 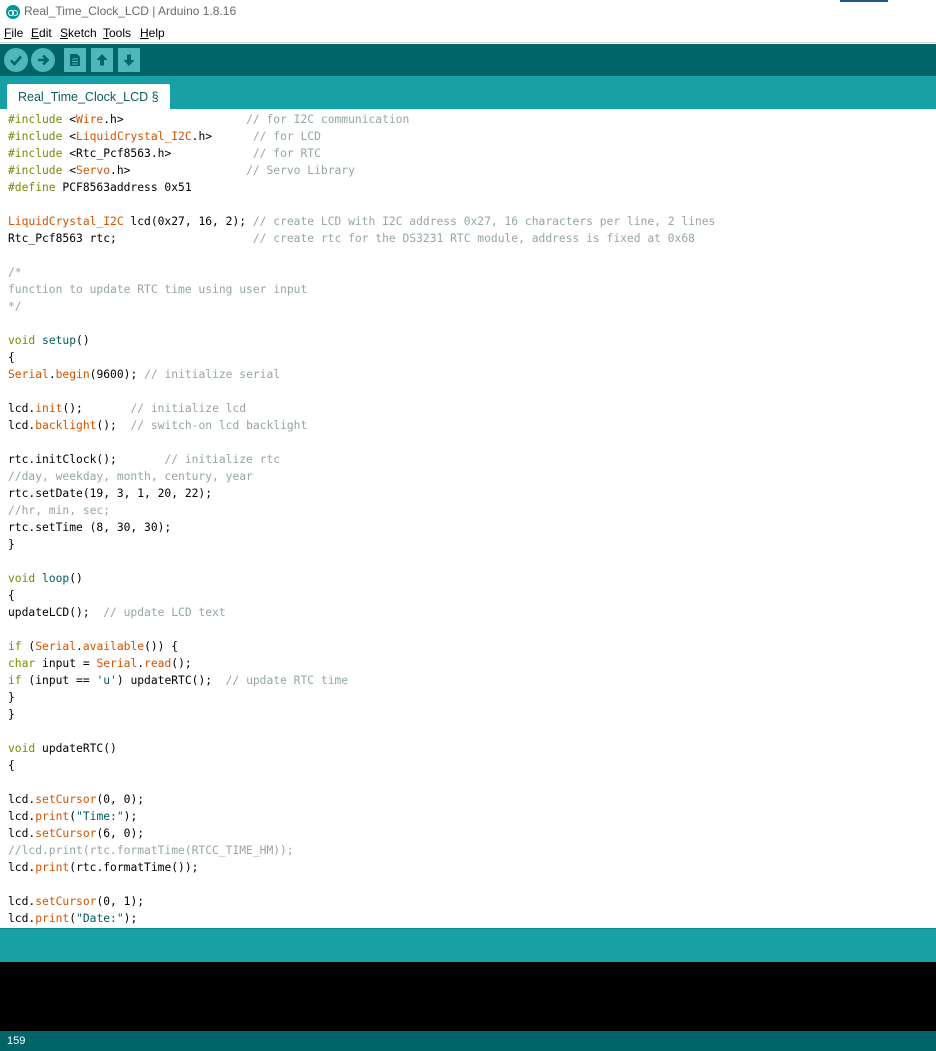 What do you see at coordinates (22, 663) in the screenshot?
I see `code-token: char` at bounding box center [22, 663].